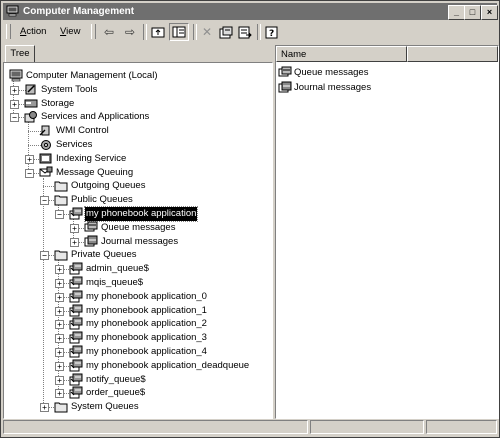  What do you see at coordinates (138, 200) in the screenshot?
I see `tree-node: − Public Queues` at bounding box center [138, 200].